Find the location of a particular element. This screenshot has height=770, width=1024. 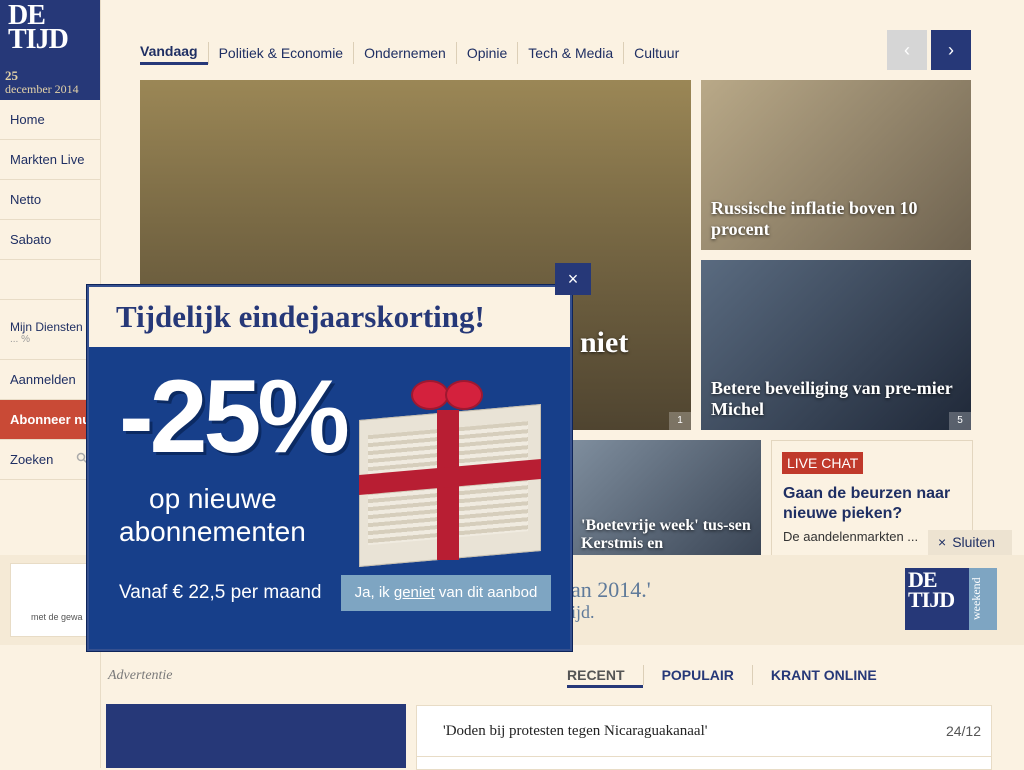

live-chat-question: Gaan de beurzen naar nieuwe pieken? is located at coordinates (867, 503).